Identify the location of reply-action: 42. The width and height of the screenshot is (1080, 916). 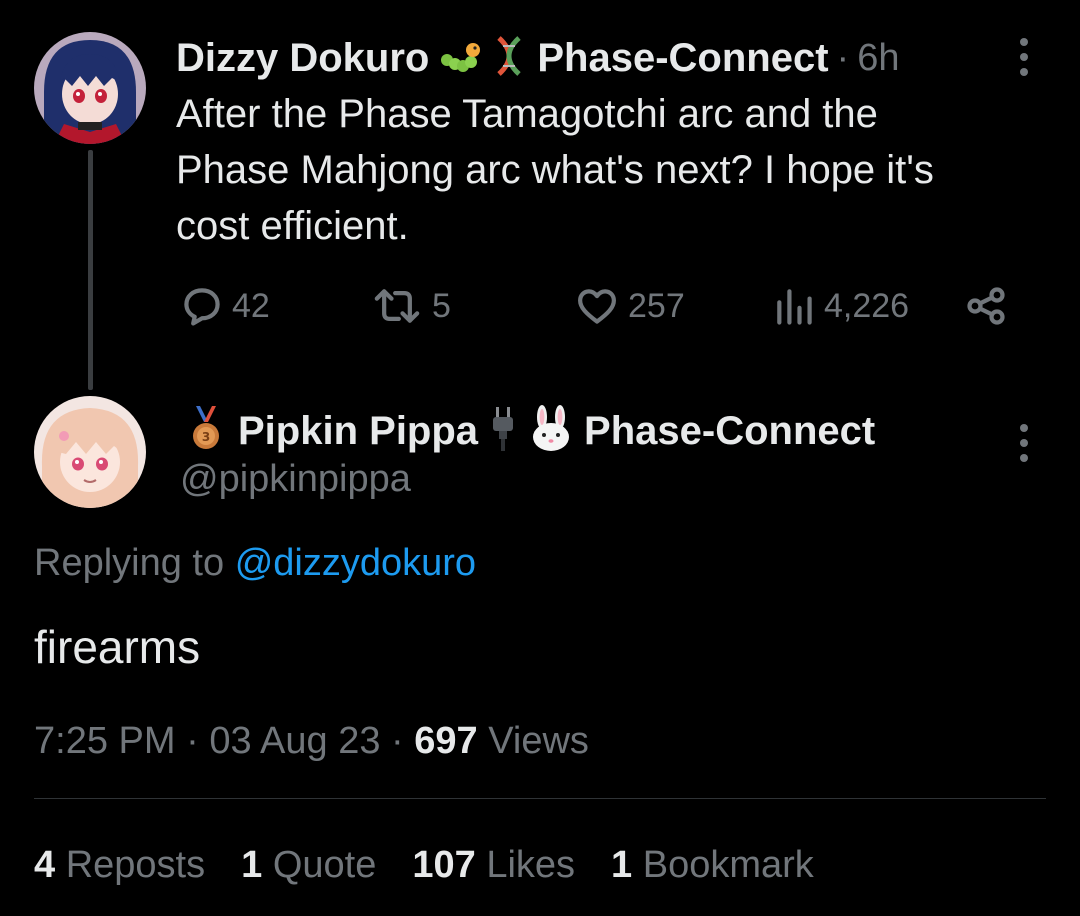
(225, 306).